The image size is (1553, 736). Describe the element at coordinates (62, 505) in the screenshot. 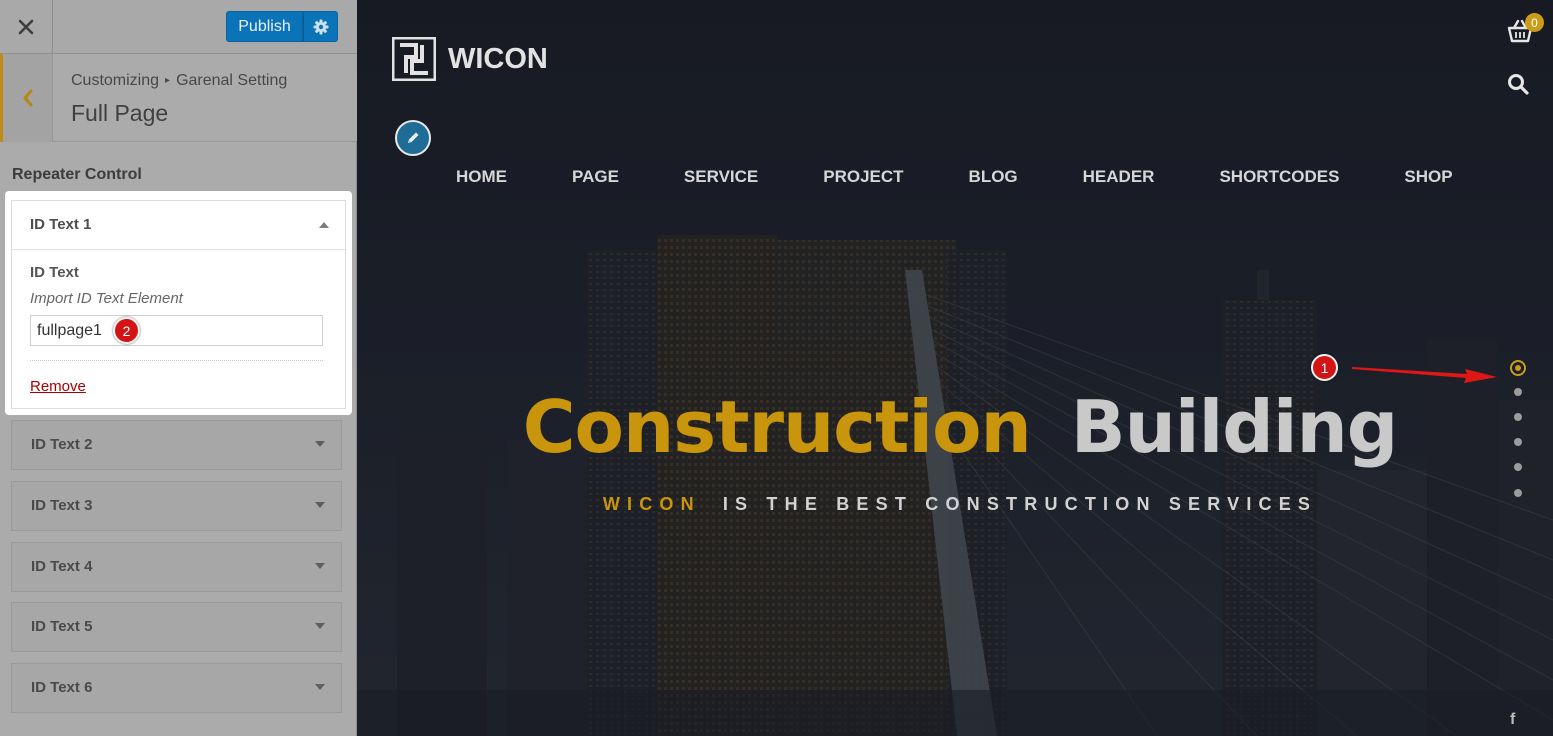

I see `repeater-item-title: ID Text 3` at that location.